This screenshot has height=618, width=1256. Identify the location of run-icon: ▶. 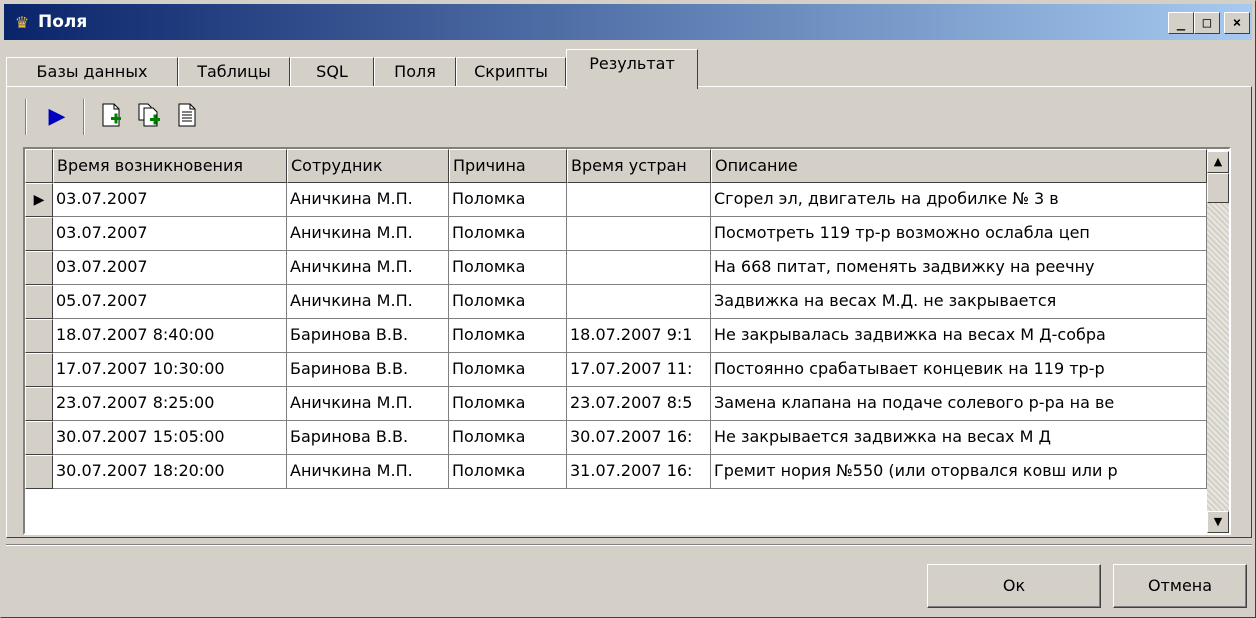
(57, 117).